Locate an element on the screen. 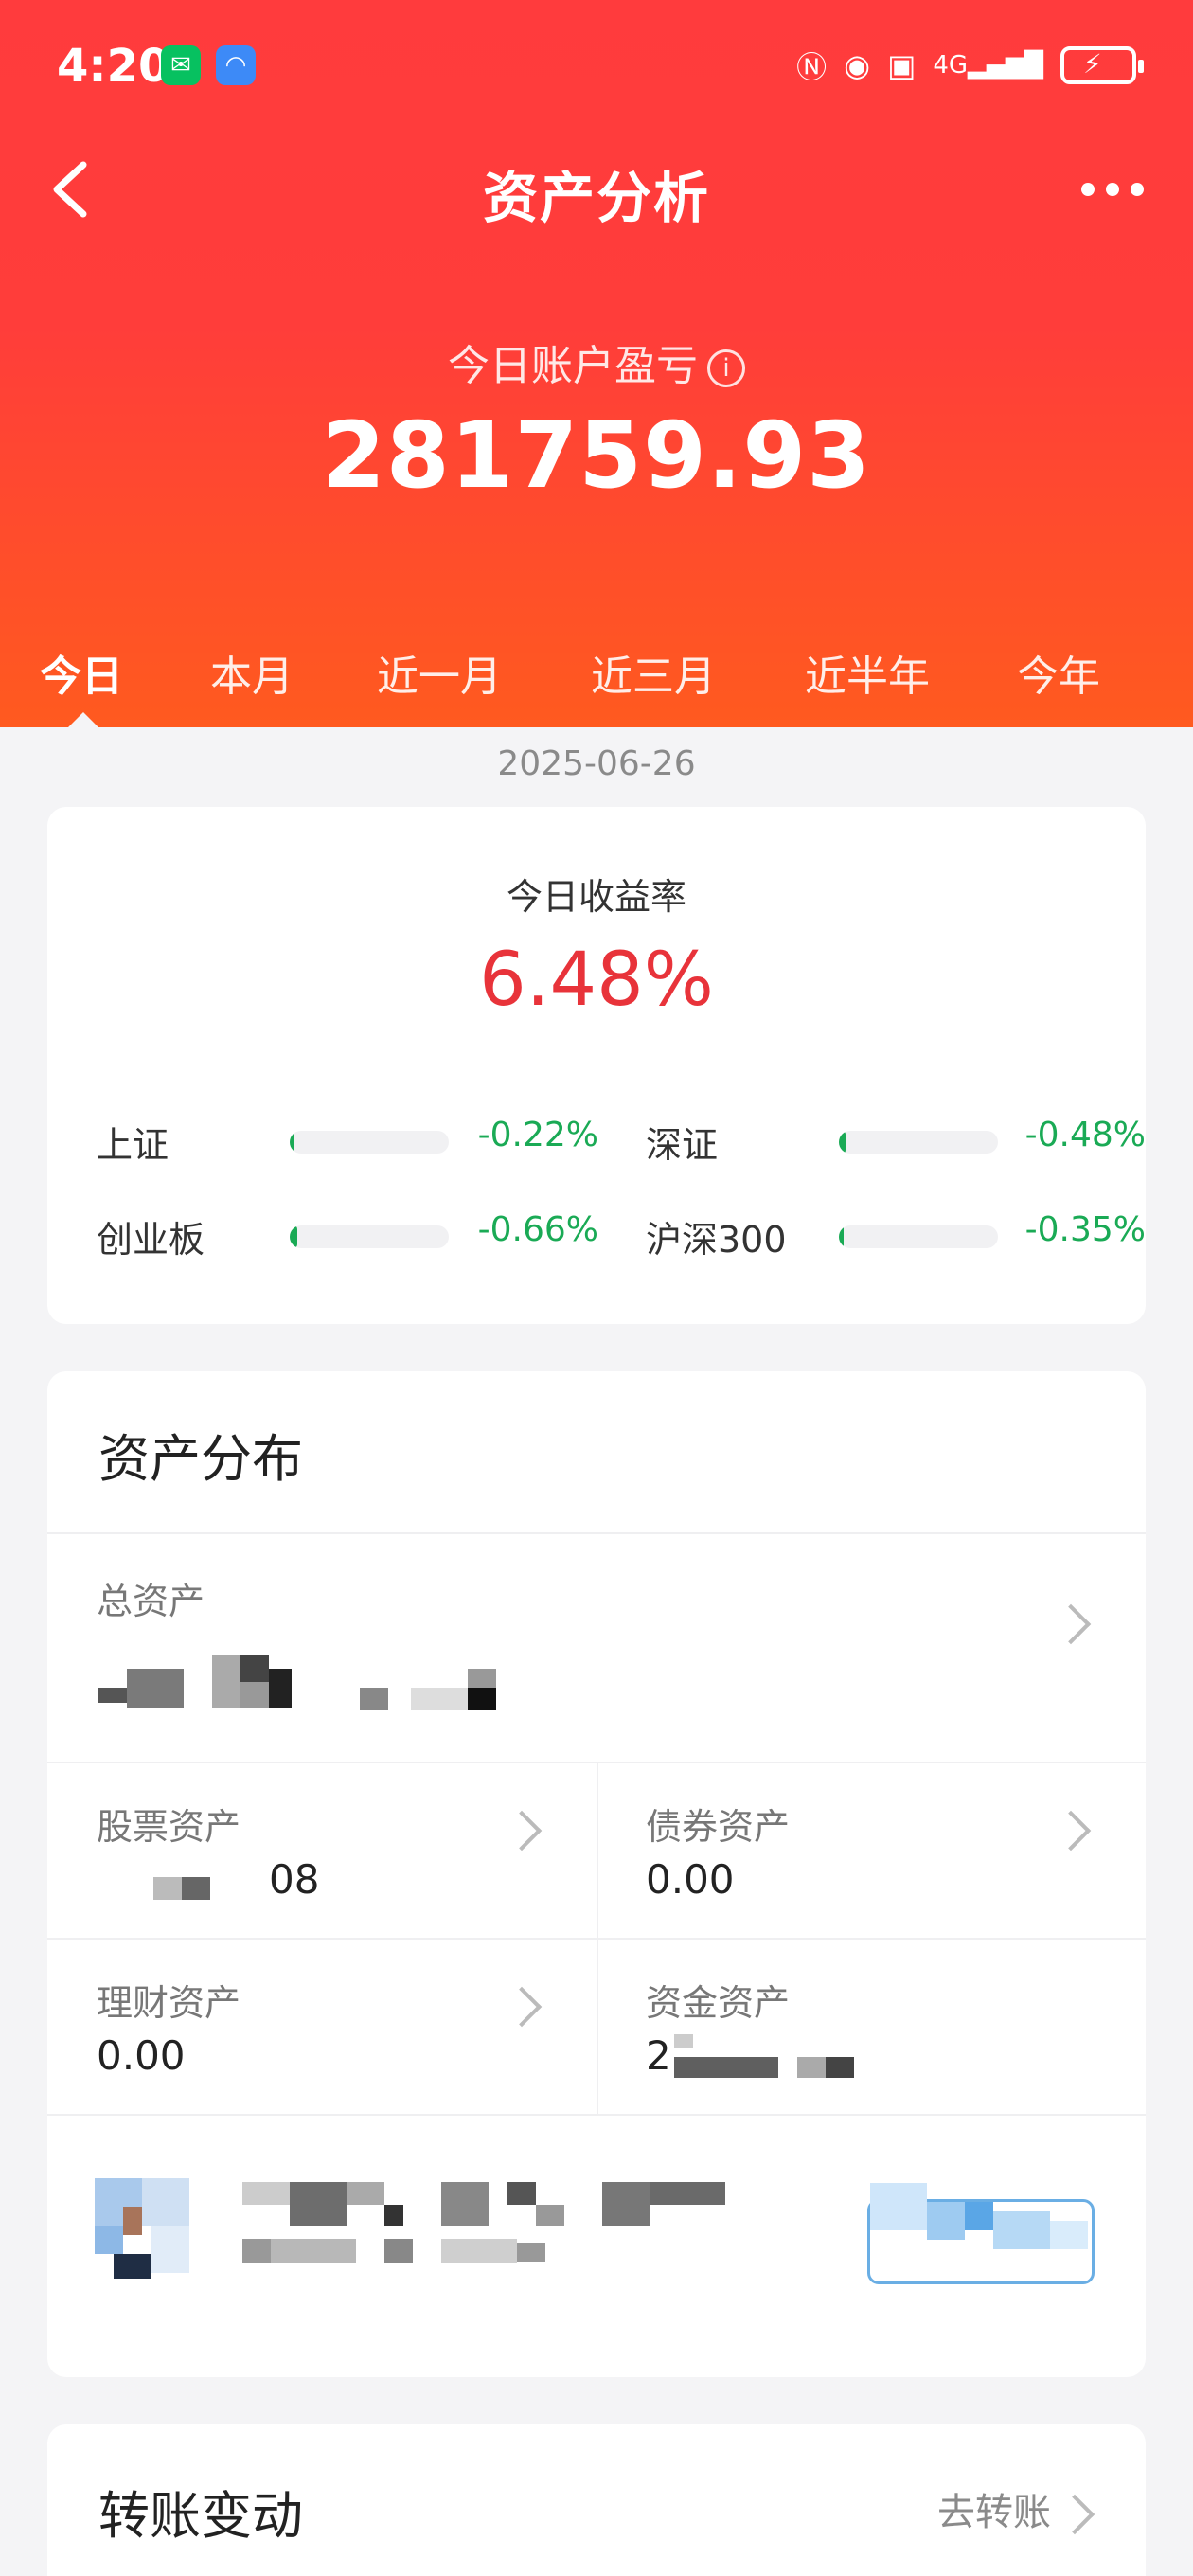 The width and height of the screenshot is (1193, 2576). section-title: 资产分布 is located at coordinates (200, 1459).